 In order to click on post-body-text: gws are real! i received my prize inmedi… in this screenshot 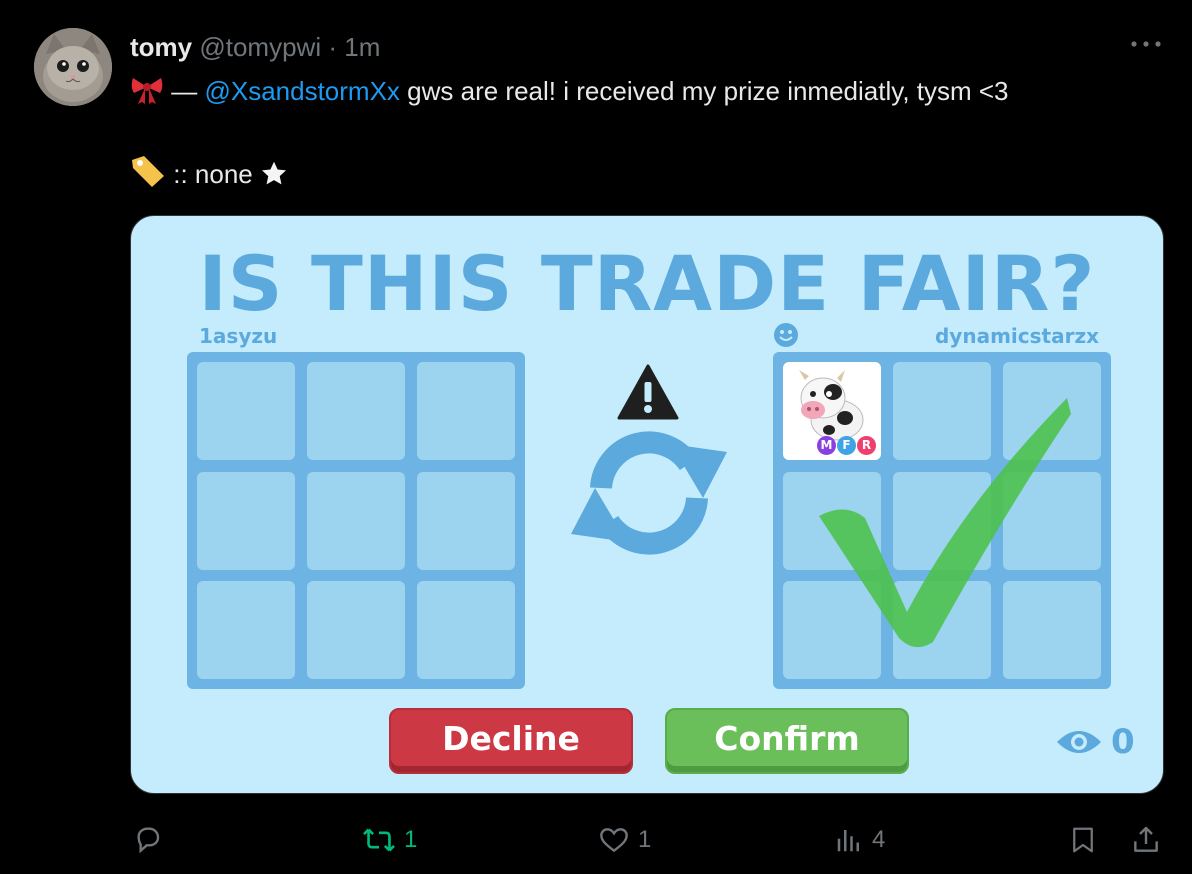, I will do `click(708, 91)`.